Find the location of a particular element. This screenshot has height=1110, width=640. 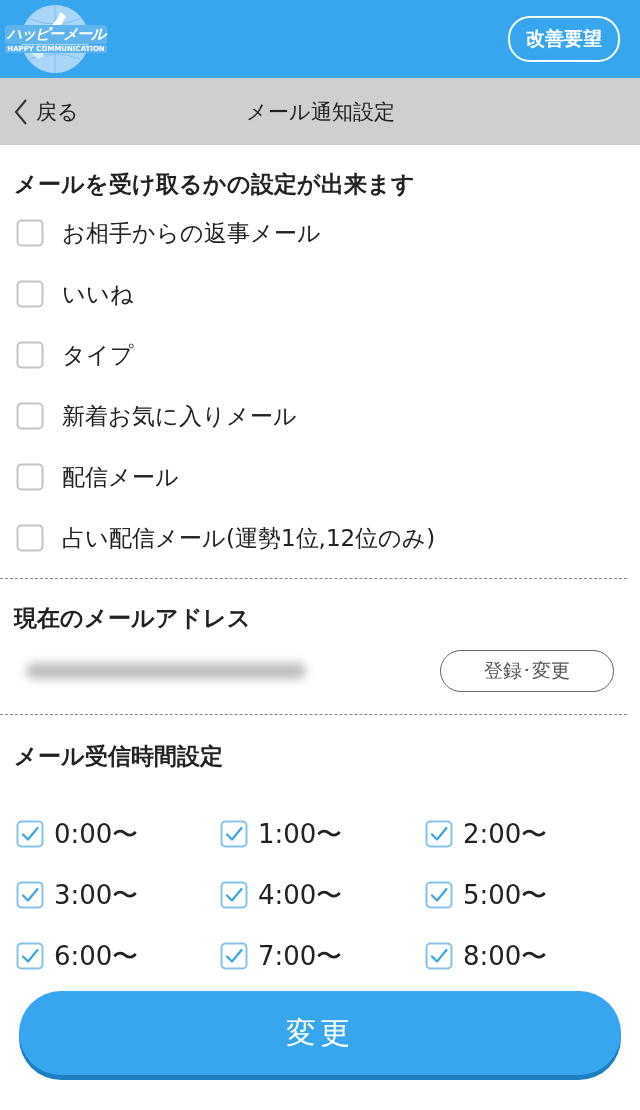

checkbox-label: 新着お気に入りメール is located at coordinates (179, 416).